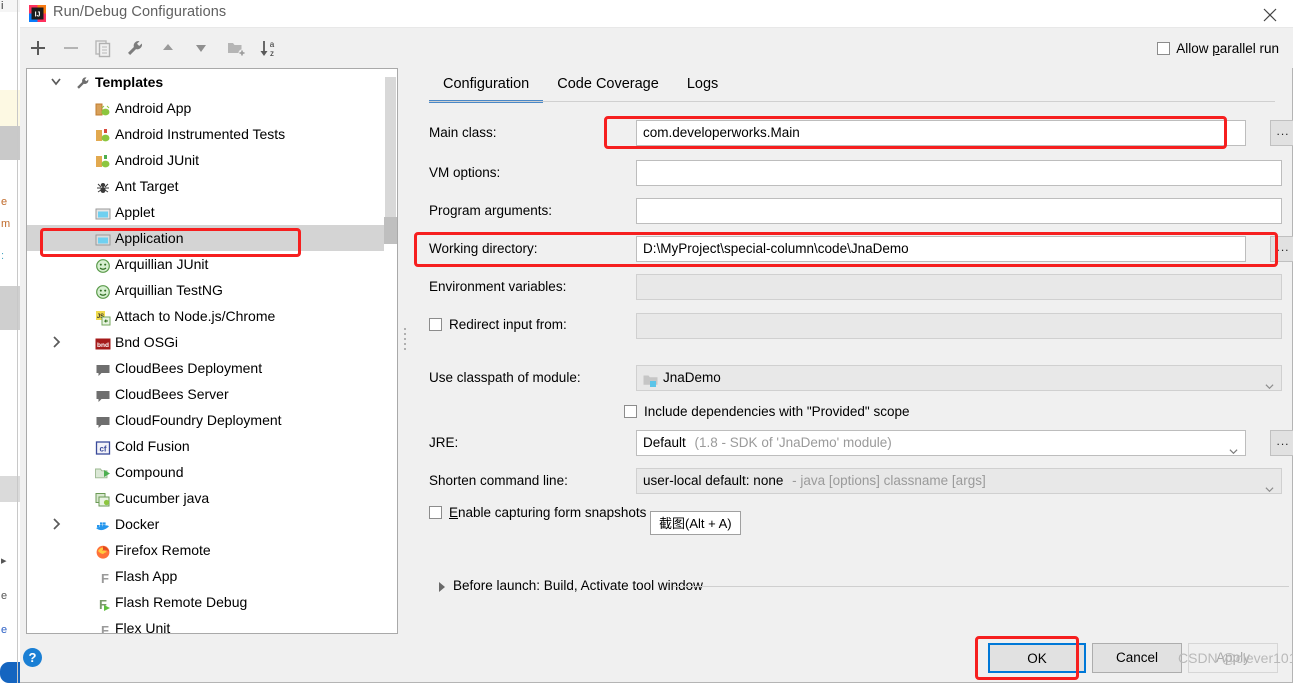  Describe the element at coordinates (435, 512) in the screenshot. I see `enable-capturing-box` at that location.